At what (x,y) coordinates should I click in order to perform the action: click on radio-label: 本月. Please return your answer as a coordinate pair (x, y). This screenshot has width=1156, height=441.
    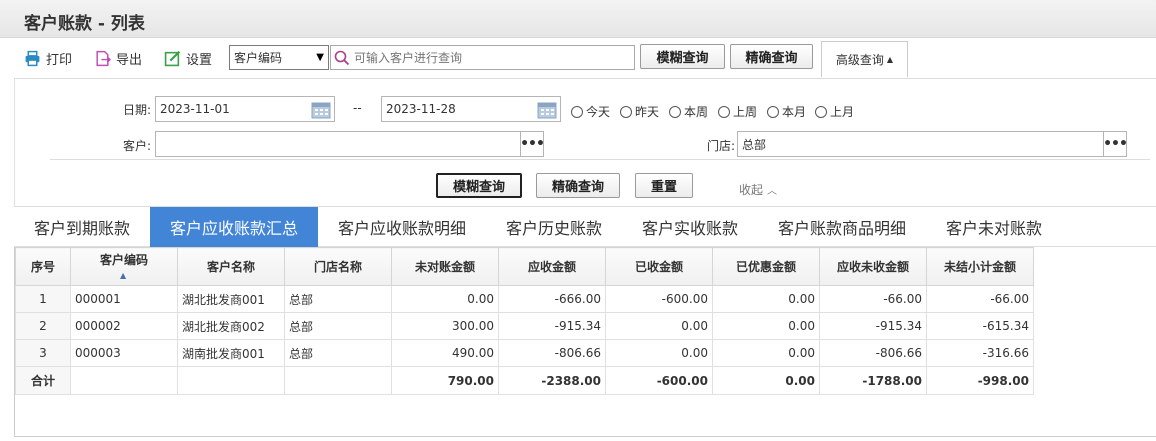
    Looking at the image, I should click on (794, 112).